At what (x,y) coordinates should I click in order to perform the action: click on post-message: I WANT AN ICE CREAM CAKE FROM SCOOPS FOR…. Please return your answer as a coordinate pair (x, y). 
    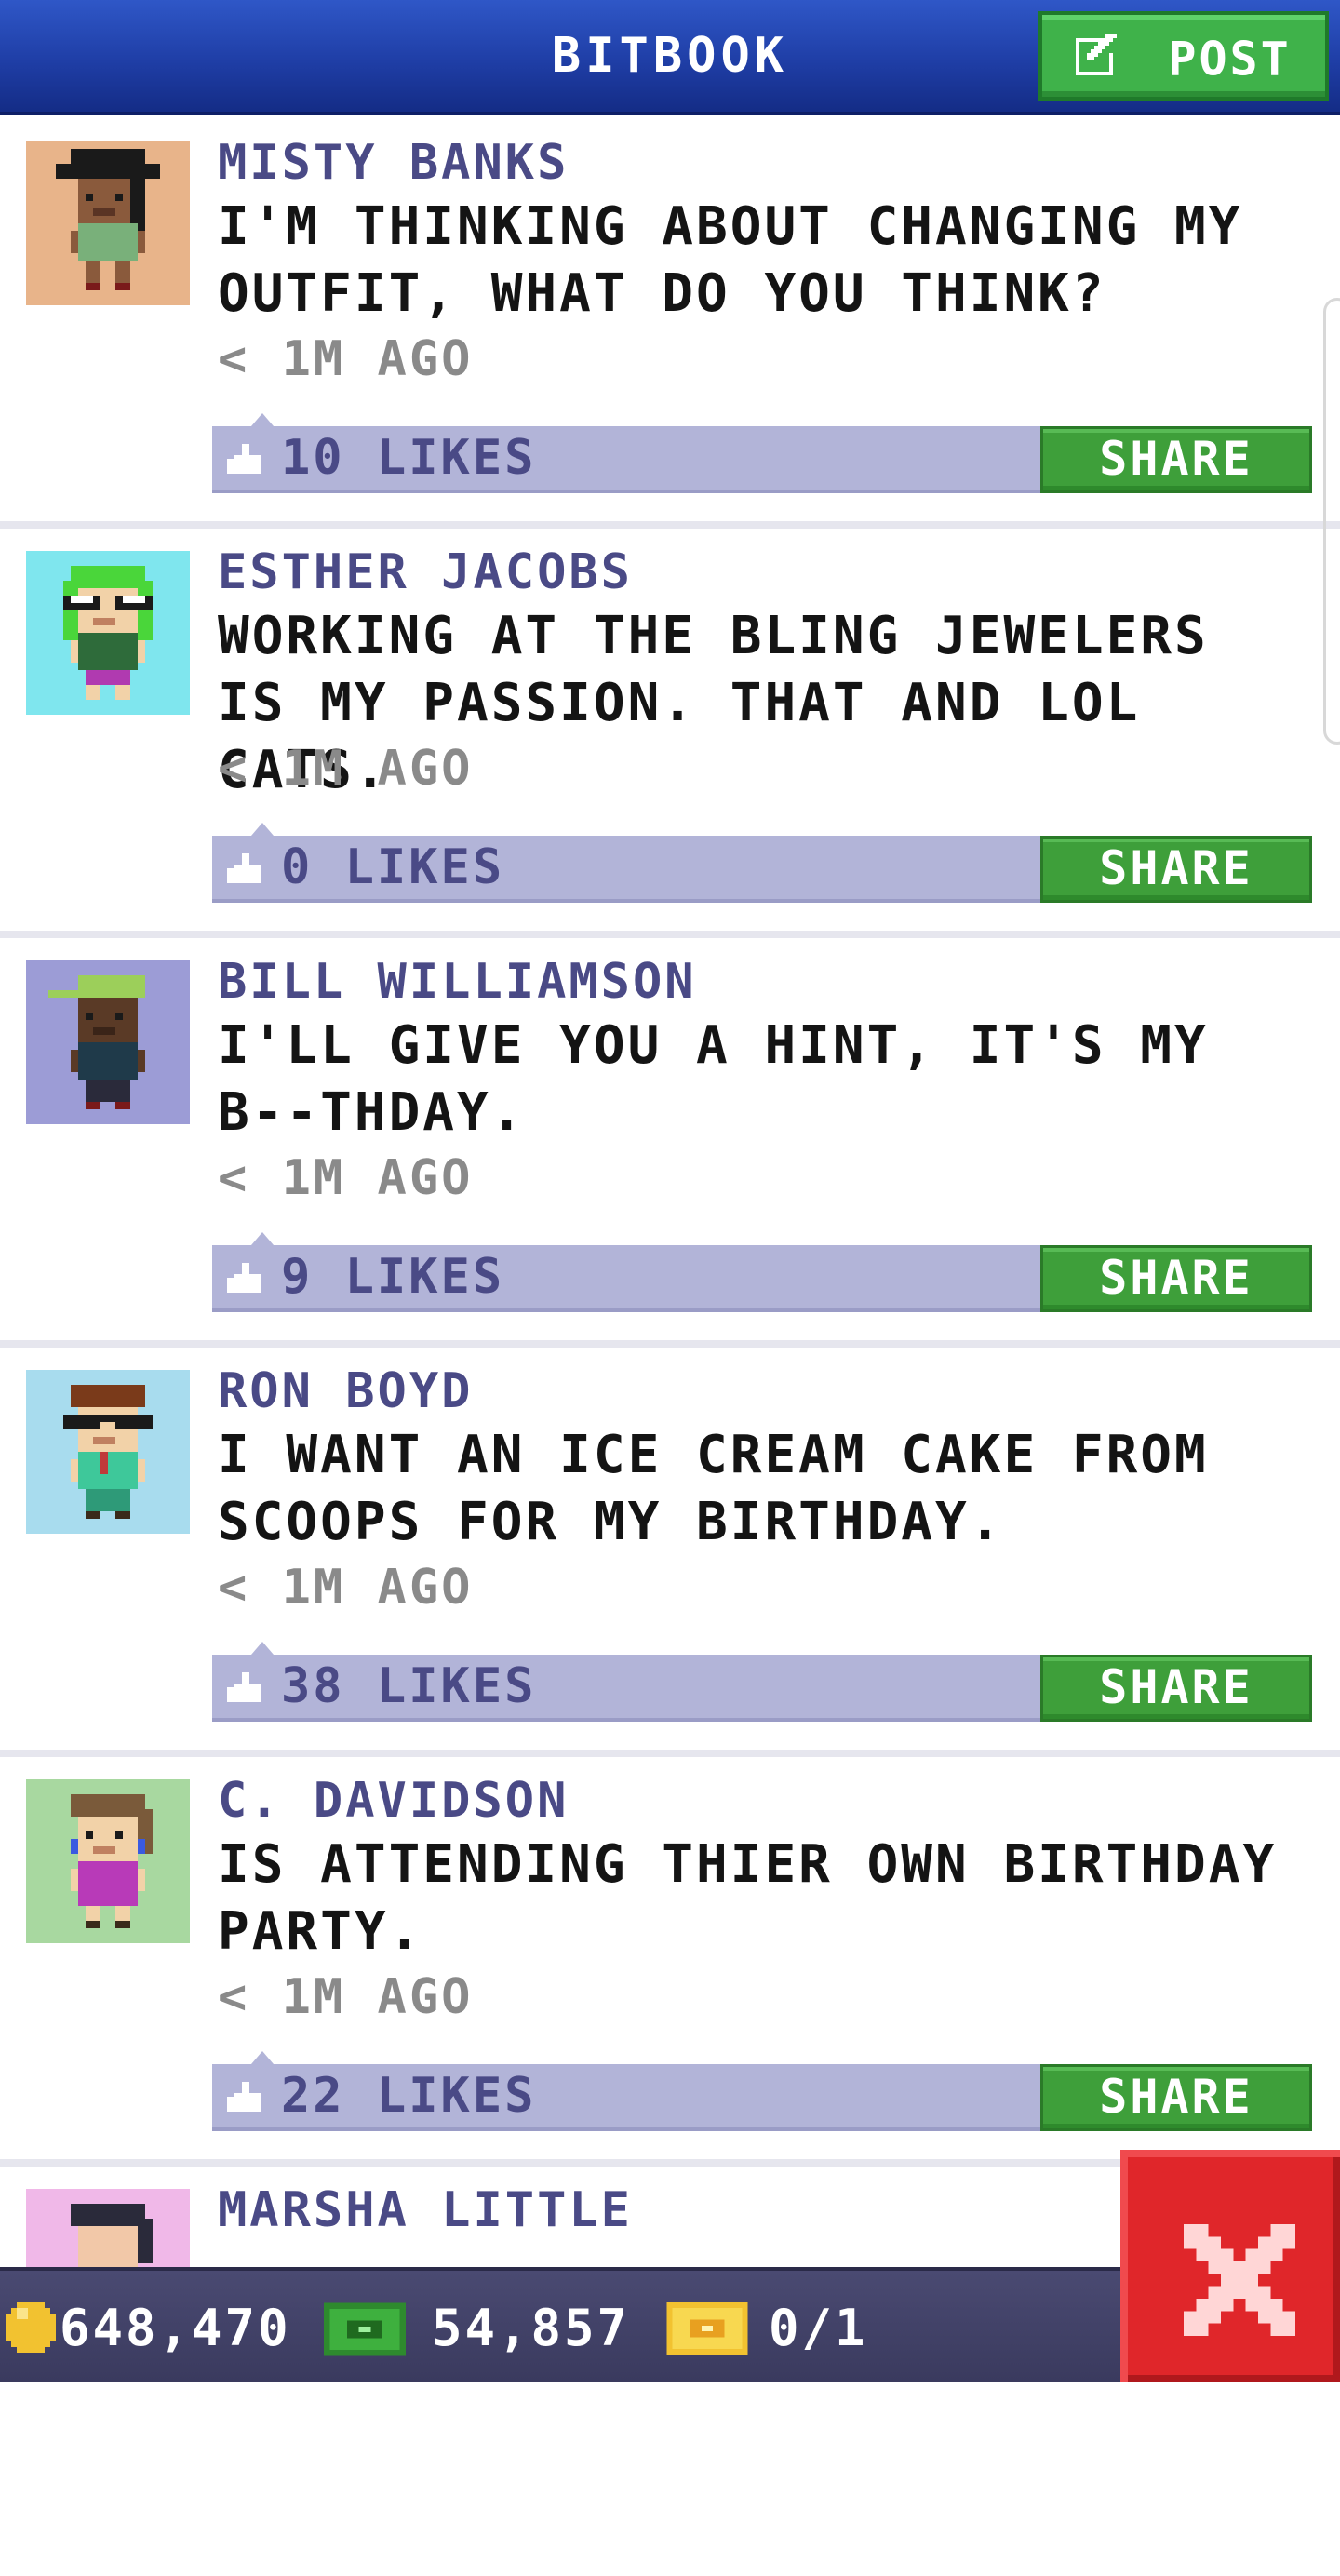
    Looking at the image, I should click on (713, 1488).